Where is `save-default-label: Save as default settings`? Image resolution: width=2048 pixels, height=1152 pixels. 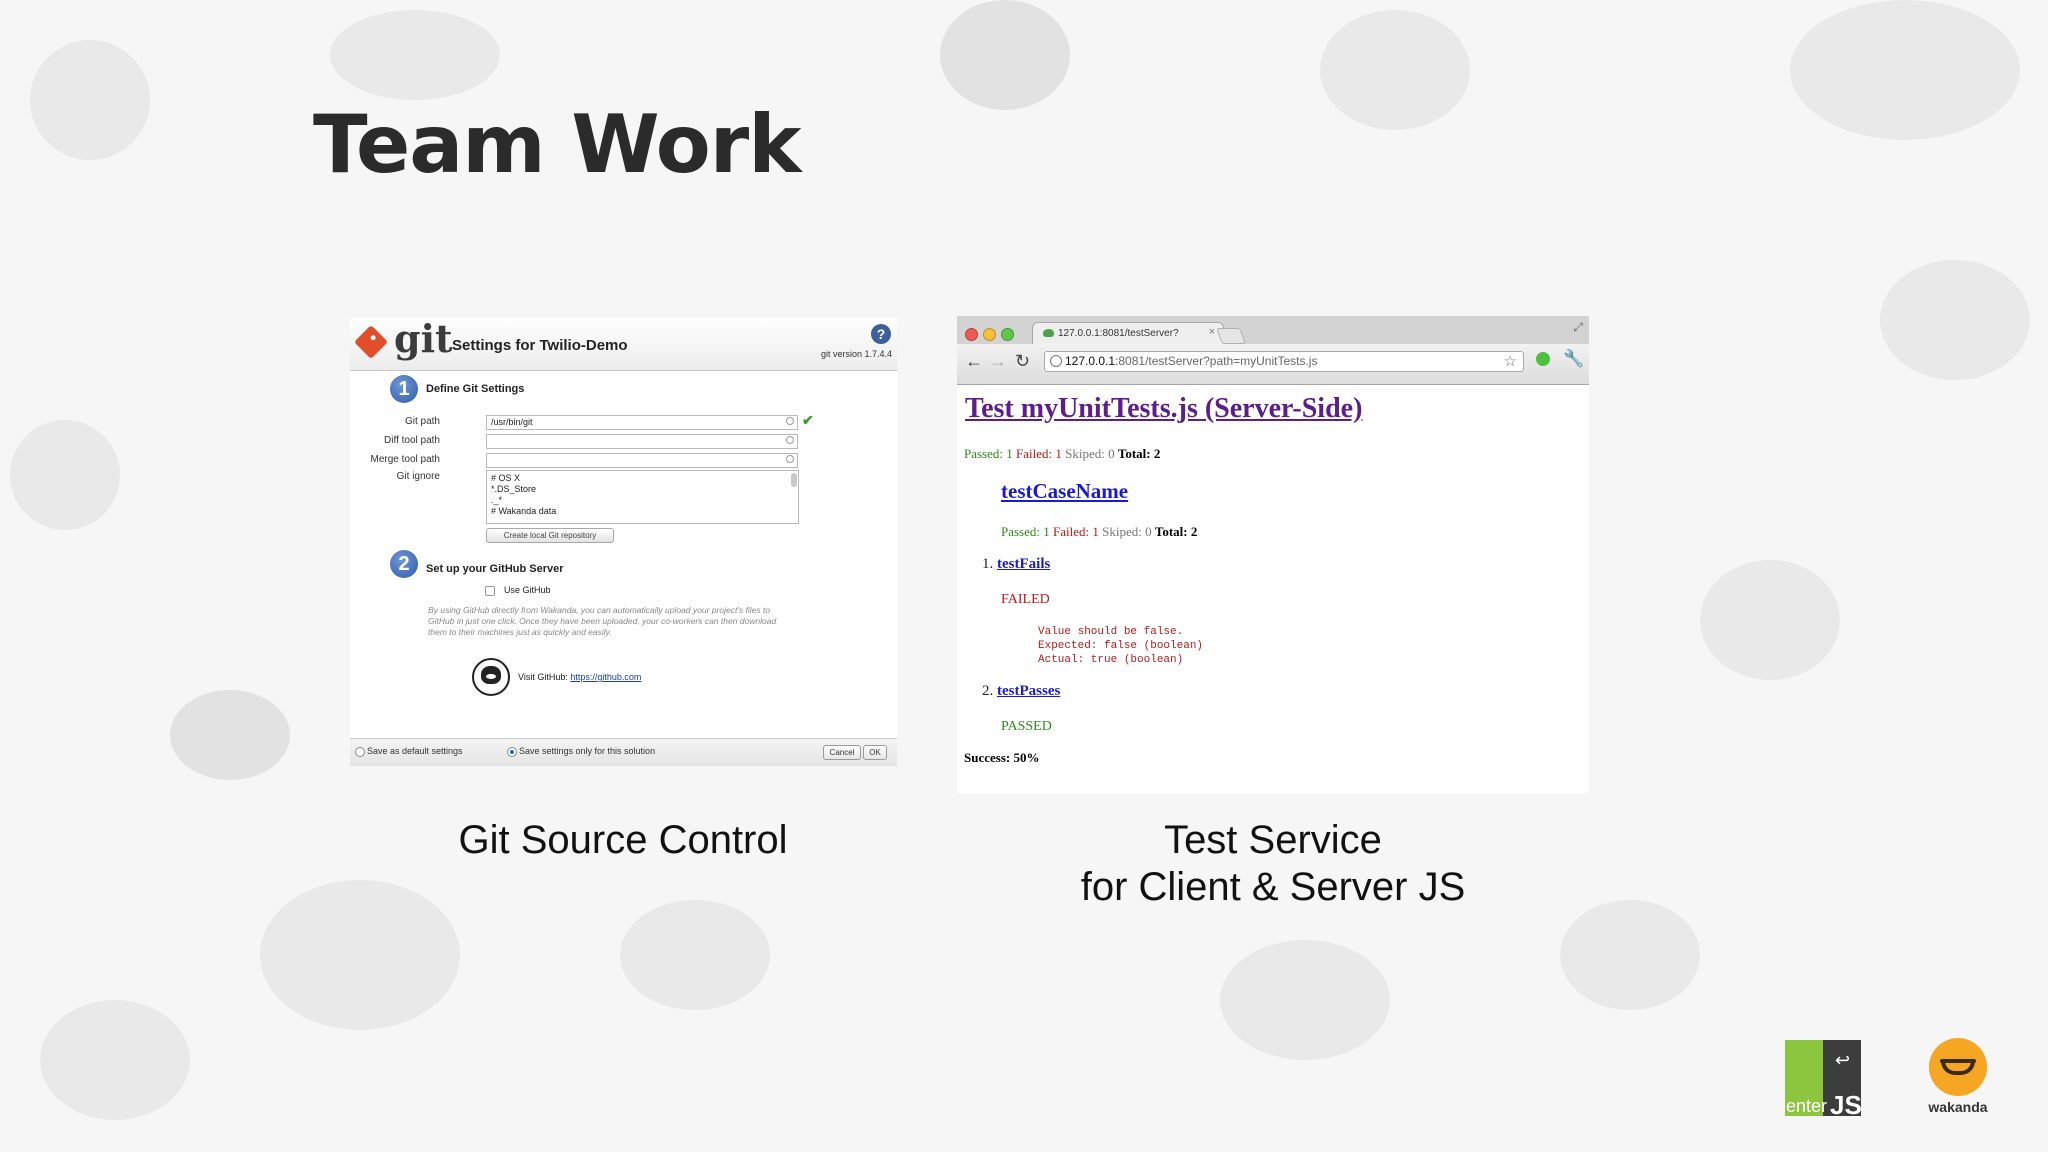 save-default-label: Save as default settings is located at coordinates (415, 751).